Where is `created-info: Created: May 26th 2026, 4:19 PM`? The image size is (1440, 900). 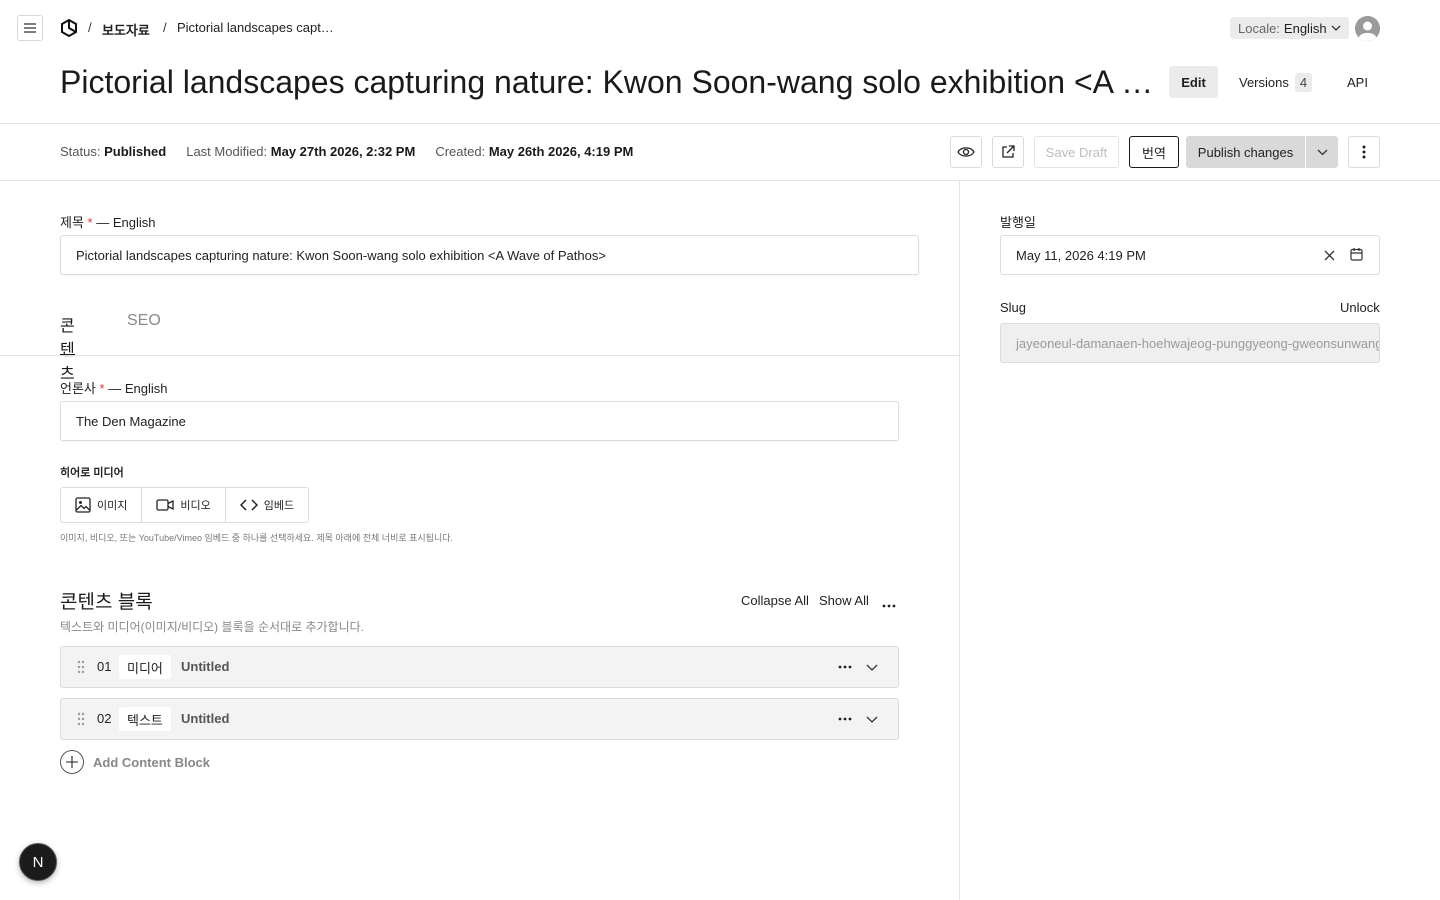
created-info: Created: May 26th 2026, 4:19 PM is located at coordinates (534, 151).